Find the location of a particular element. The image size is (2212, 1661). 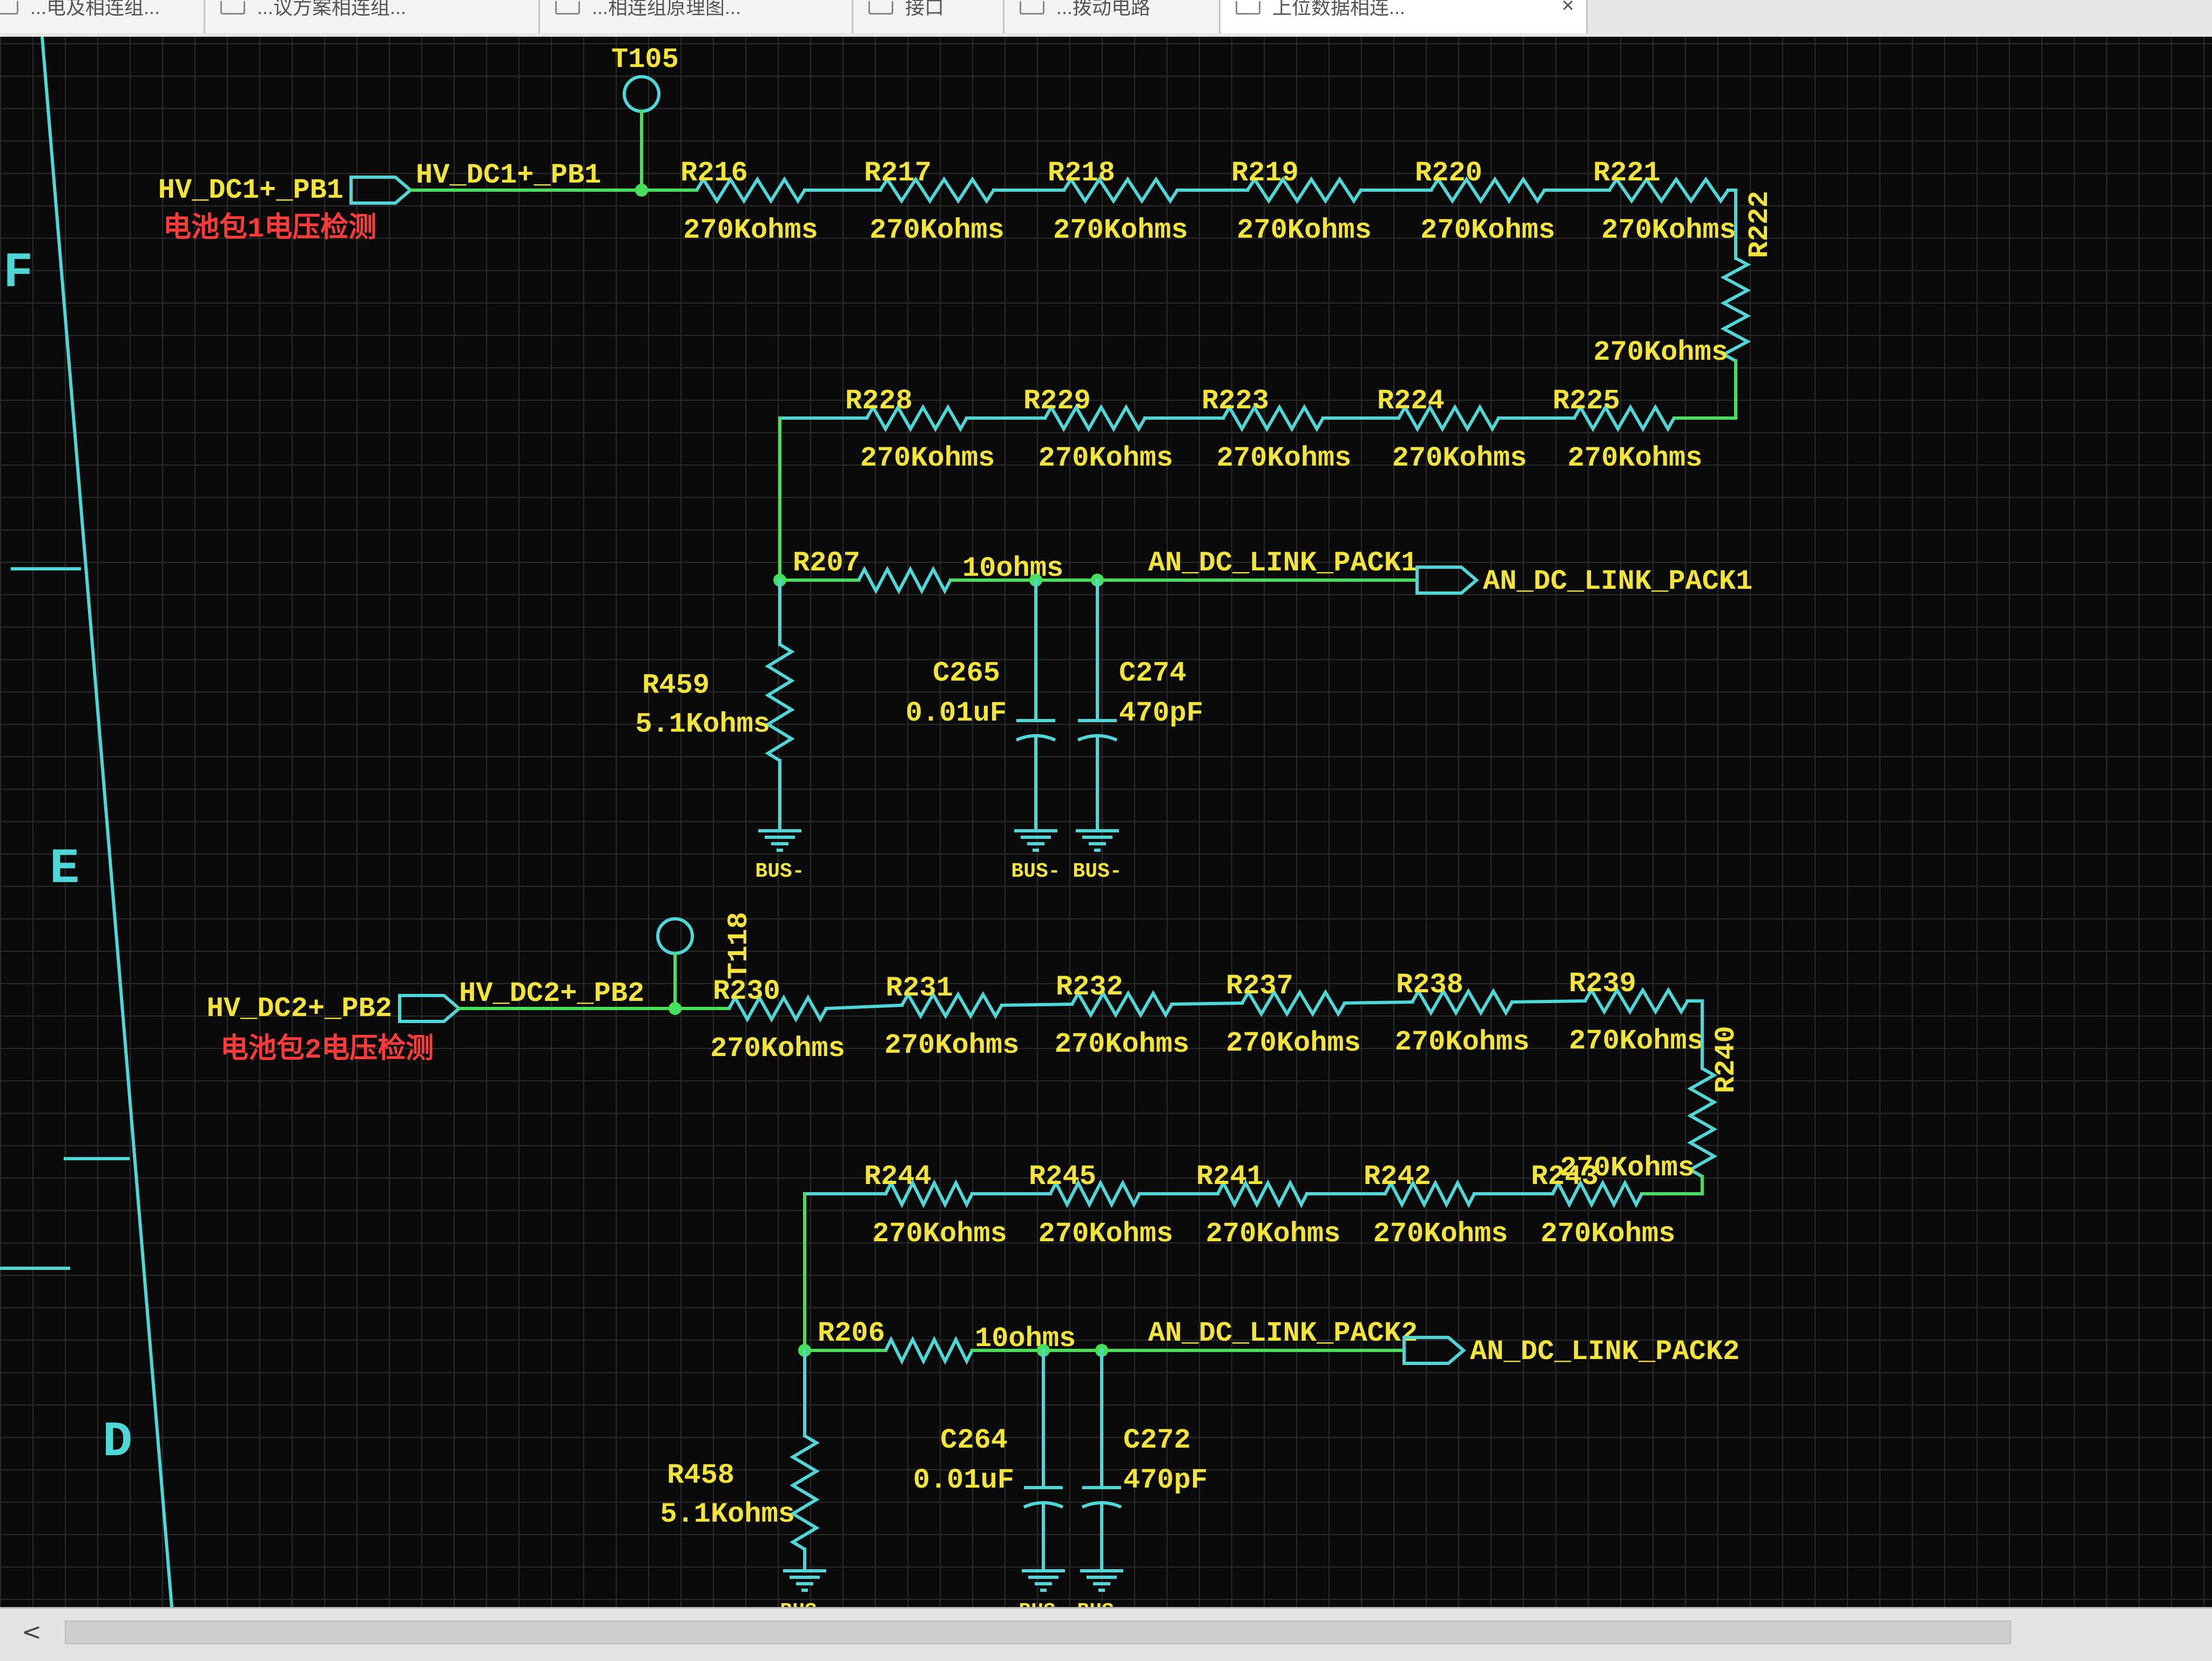

resistor-ref: R238 is located at coordinates (1430, 985).